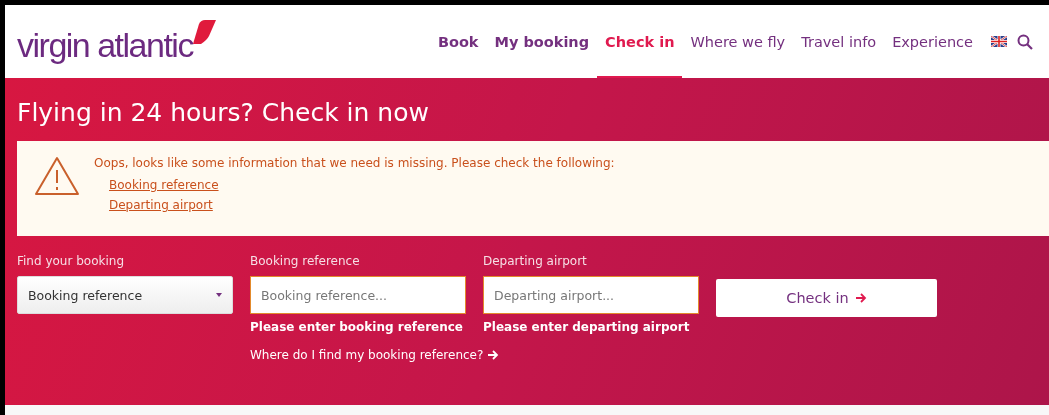 This screenshot has width=1049, height=415. I want to click on flag-icon, so click(999, 41).